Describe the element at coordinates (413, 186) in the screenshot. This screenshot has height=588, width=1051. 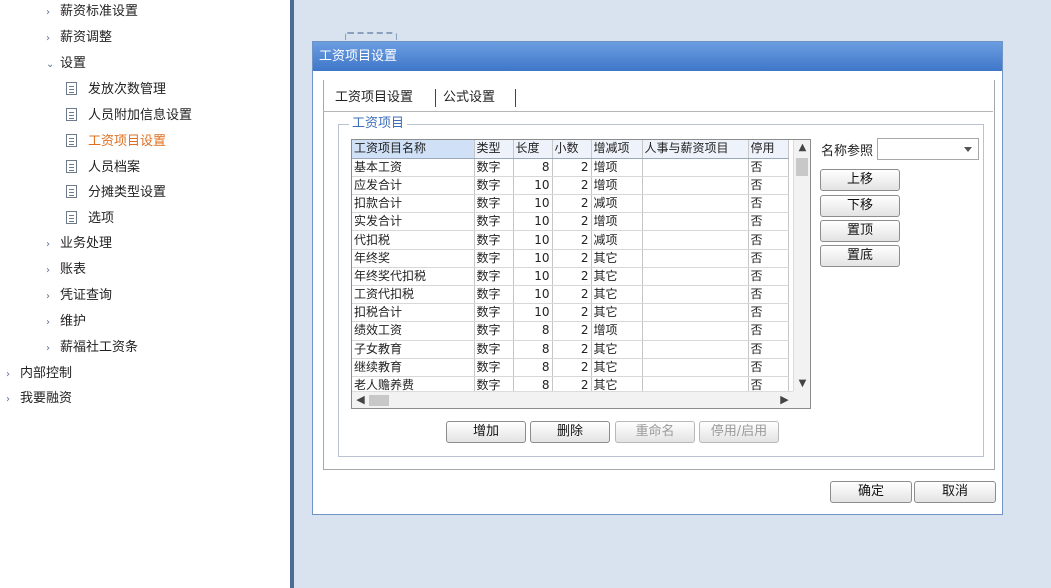
I see `table-cell: 应发合计` at that location.